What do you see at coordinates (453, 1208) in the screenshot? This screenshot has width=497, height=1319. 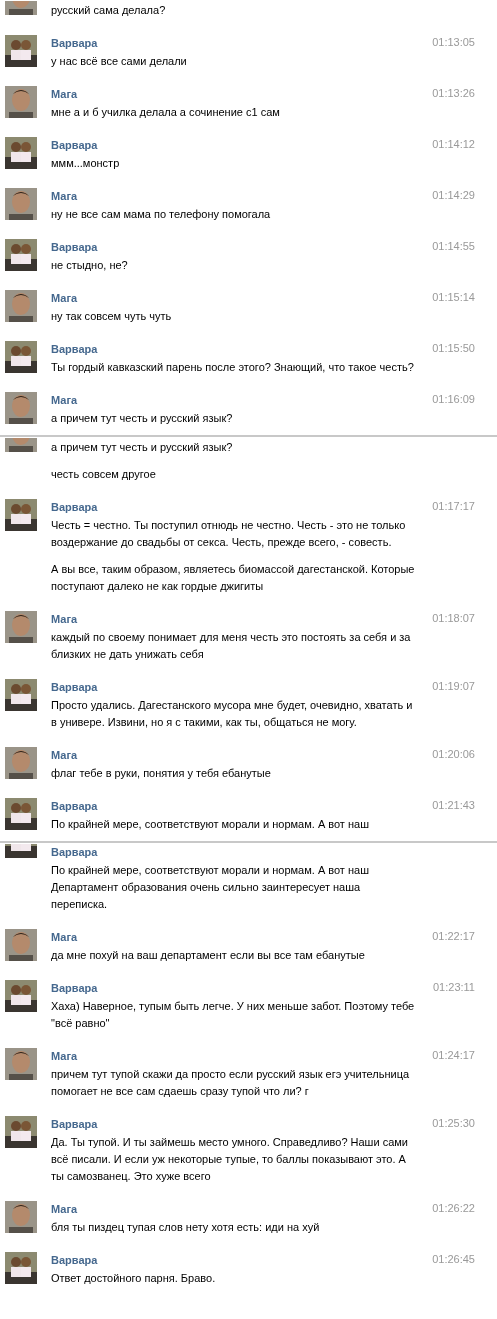 I see `message-time: 01:26:22` at bounding box center [453, 1208].